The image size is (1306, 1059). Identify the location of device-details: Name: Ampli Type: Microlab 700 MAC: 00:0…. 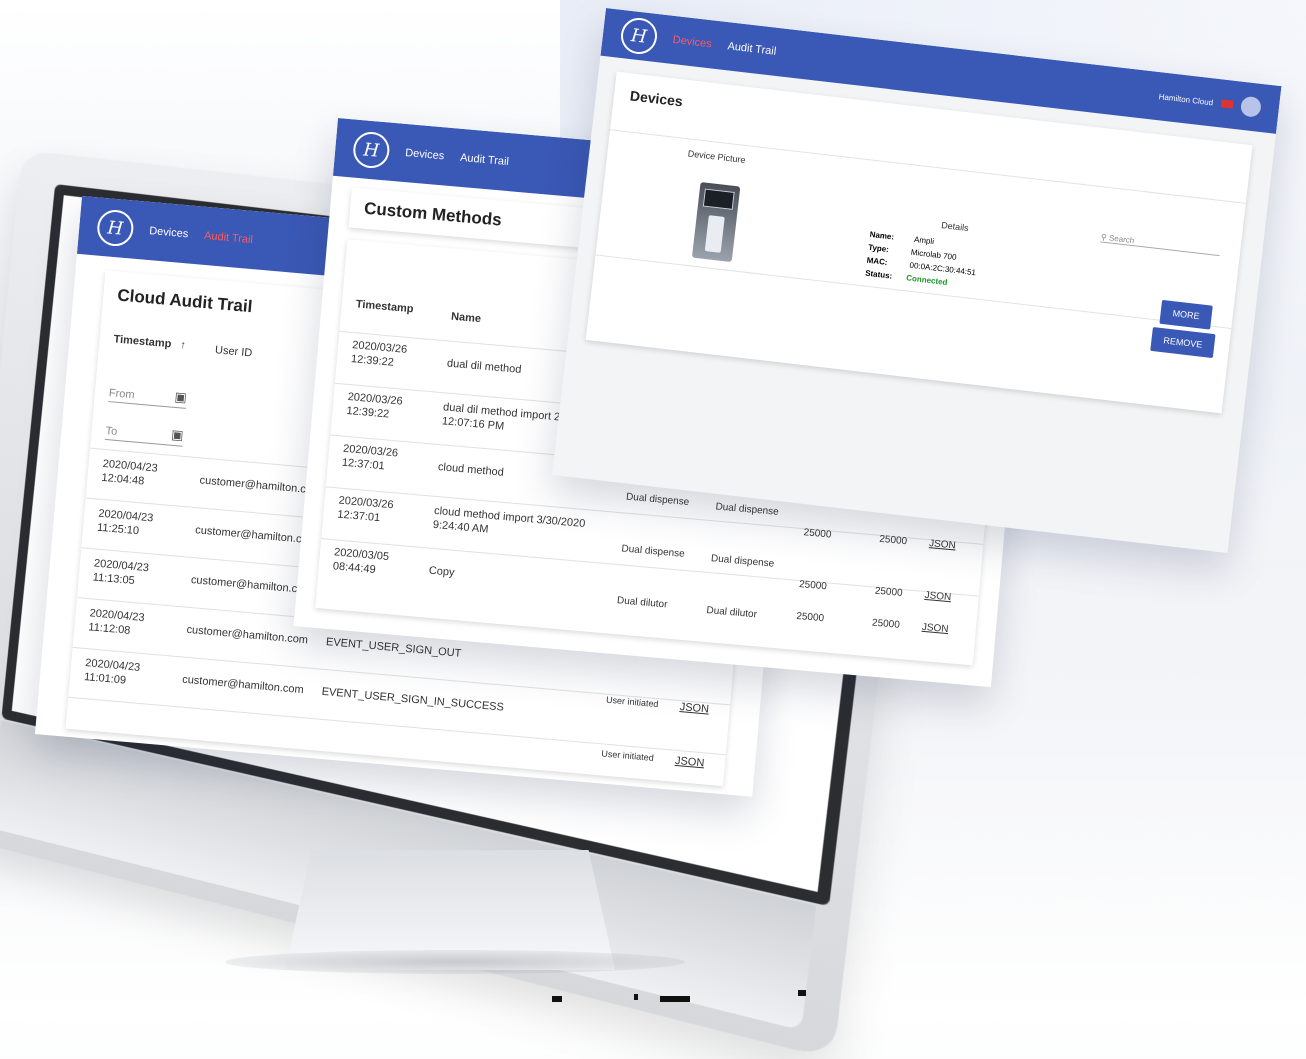
(922, 260).